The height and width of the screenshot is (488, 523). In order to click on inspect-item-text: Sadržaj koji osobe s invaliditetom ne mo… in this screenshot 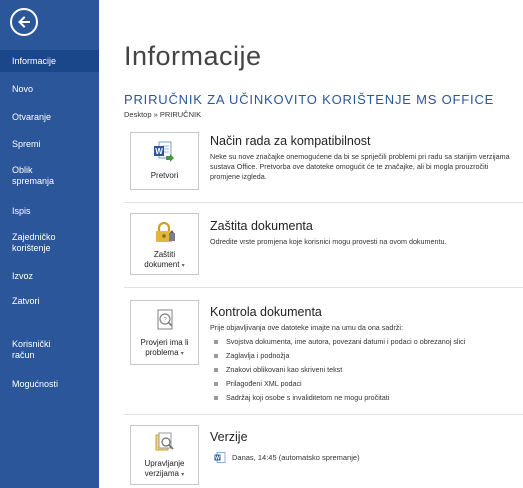, I will do `click(308, 397)`.